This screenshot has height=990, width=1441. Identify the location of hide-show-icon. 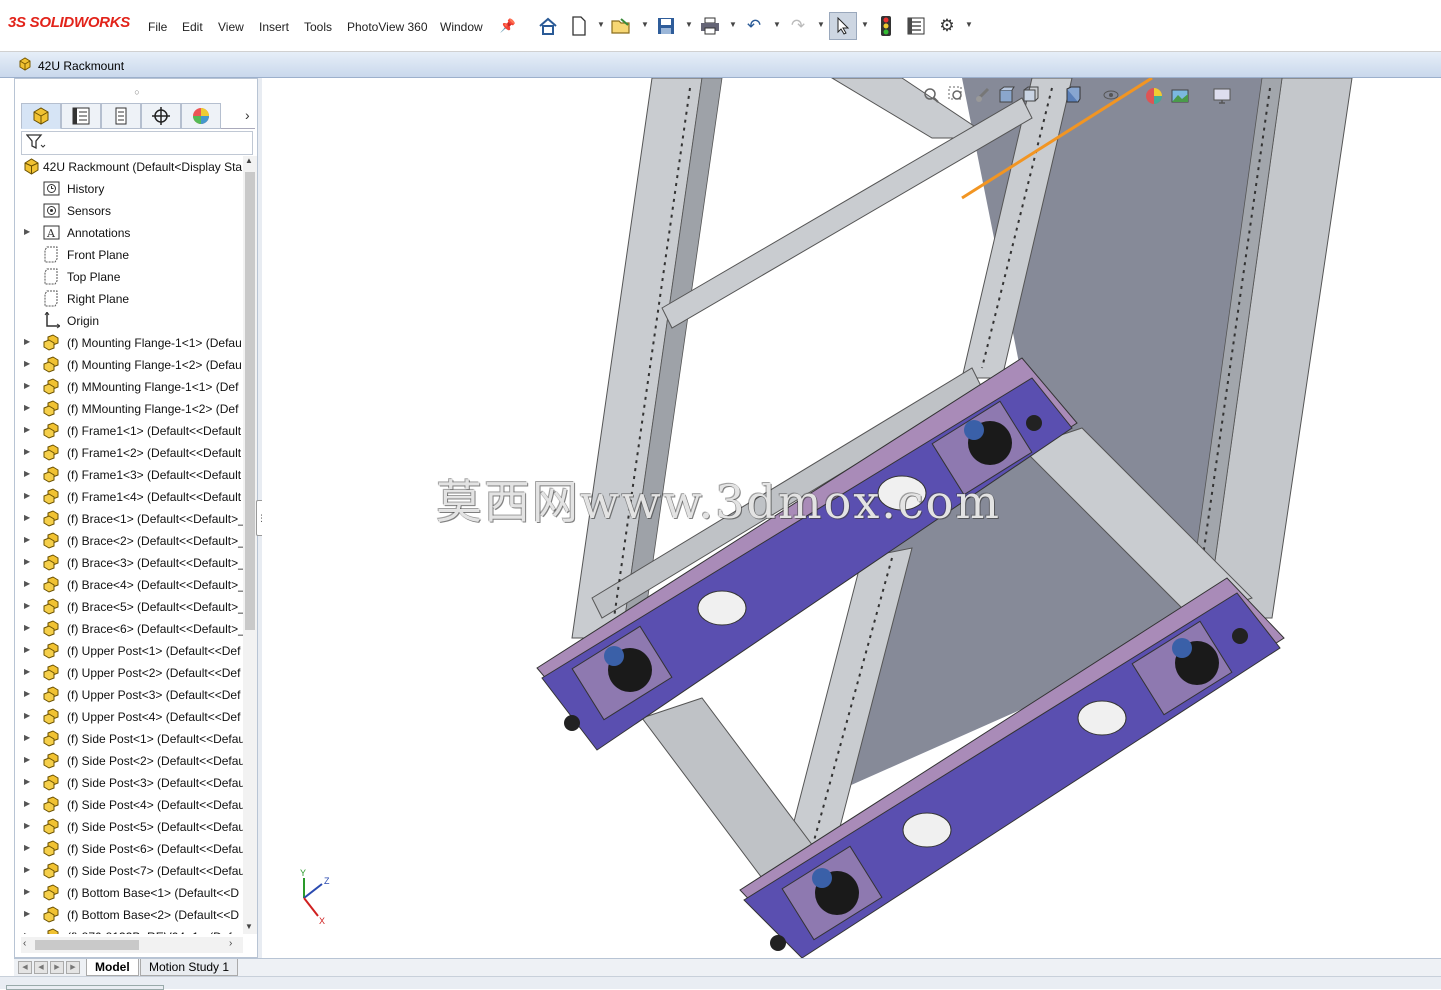
(1112, 96).